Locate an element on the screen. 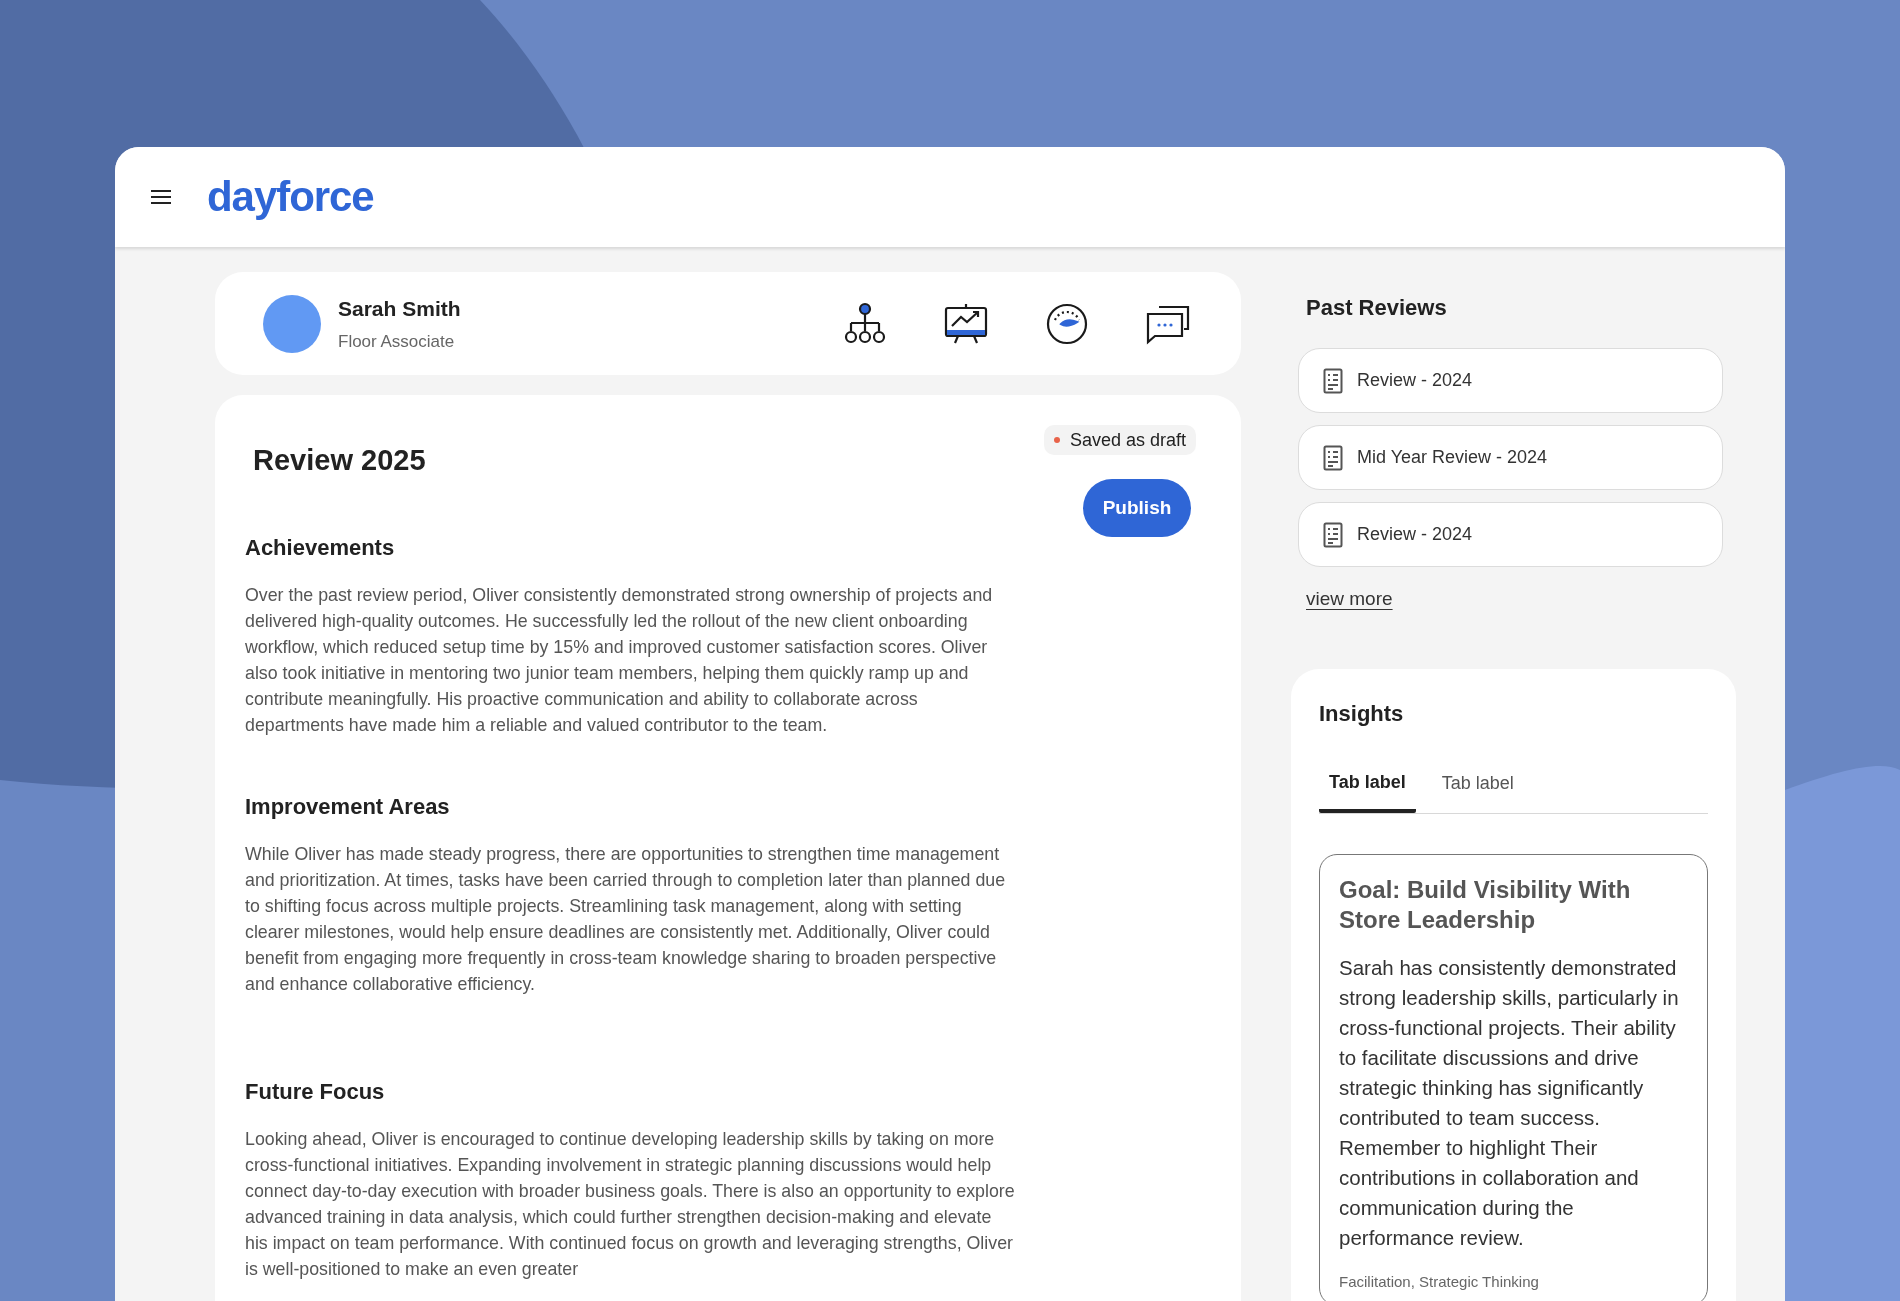 This screenshot has width=1900, height=1301. logo: dayforce is located at coordinates (290, 197).